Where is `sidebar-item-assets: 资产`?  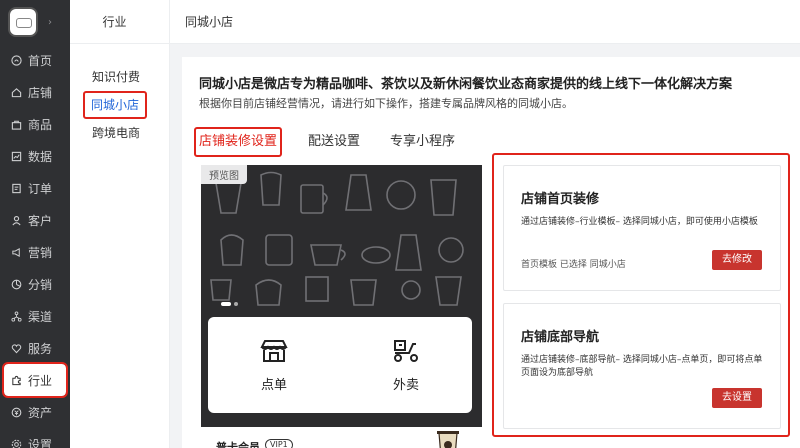 sidebar-item-assets: 资产 is located at coordinates (35, 412).